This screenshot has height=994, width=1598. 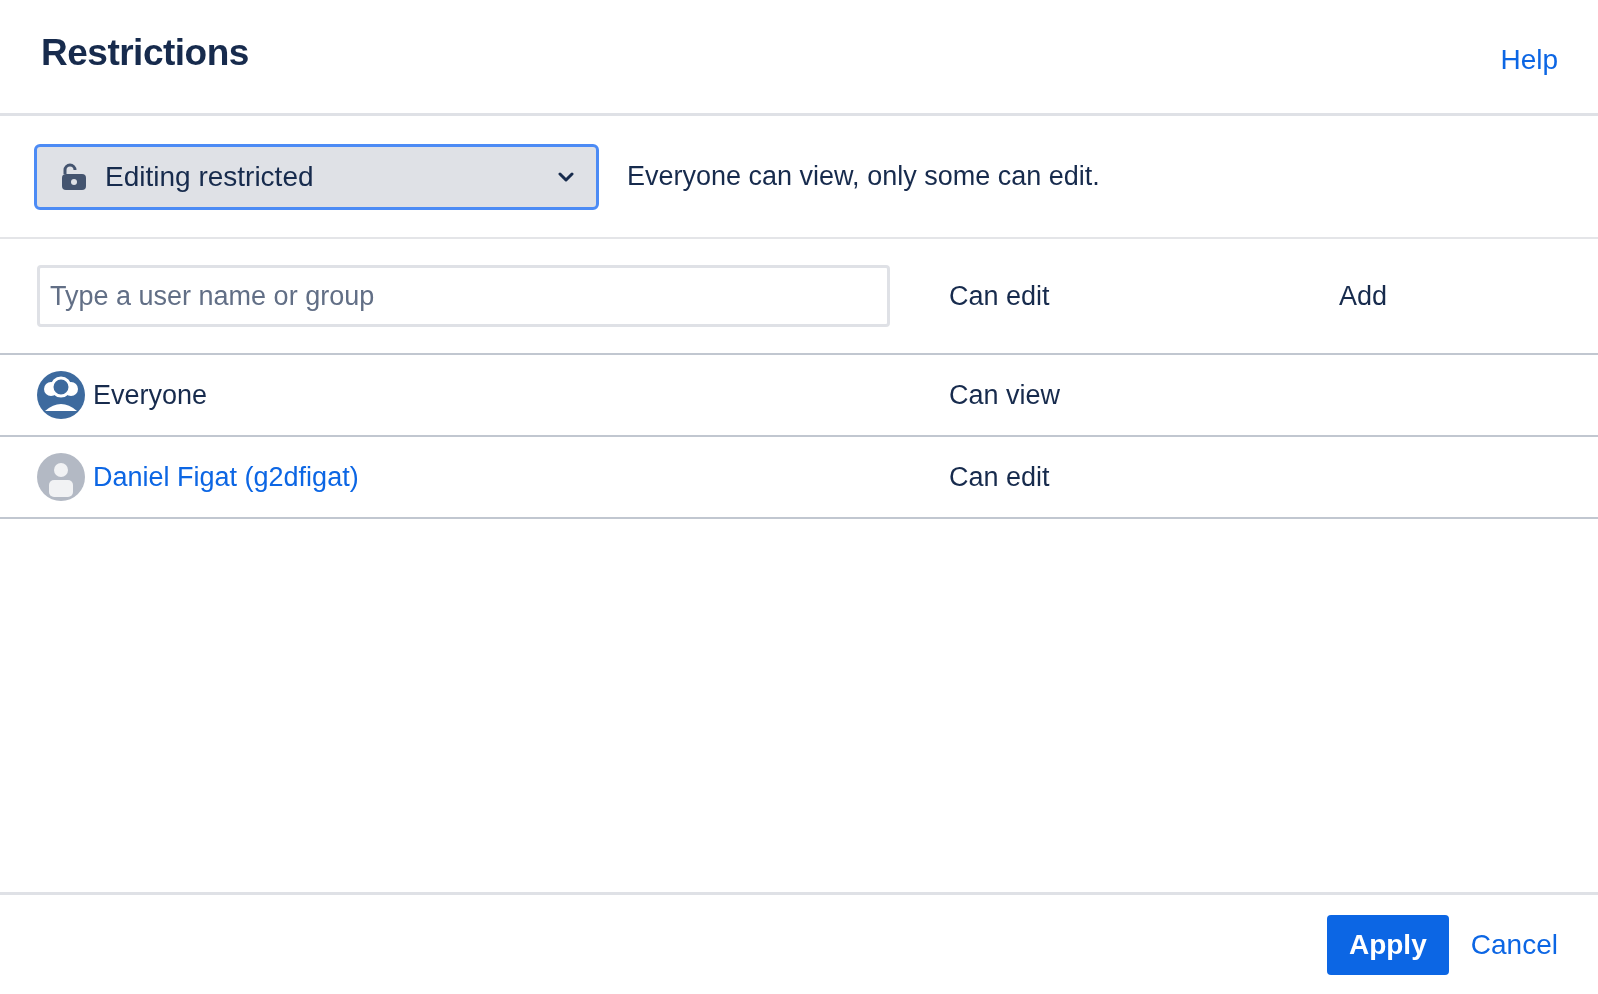 I want to click on entry-permission: Can view, so click(x=1005, y=395).